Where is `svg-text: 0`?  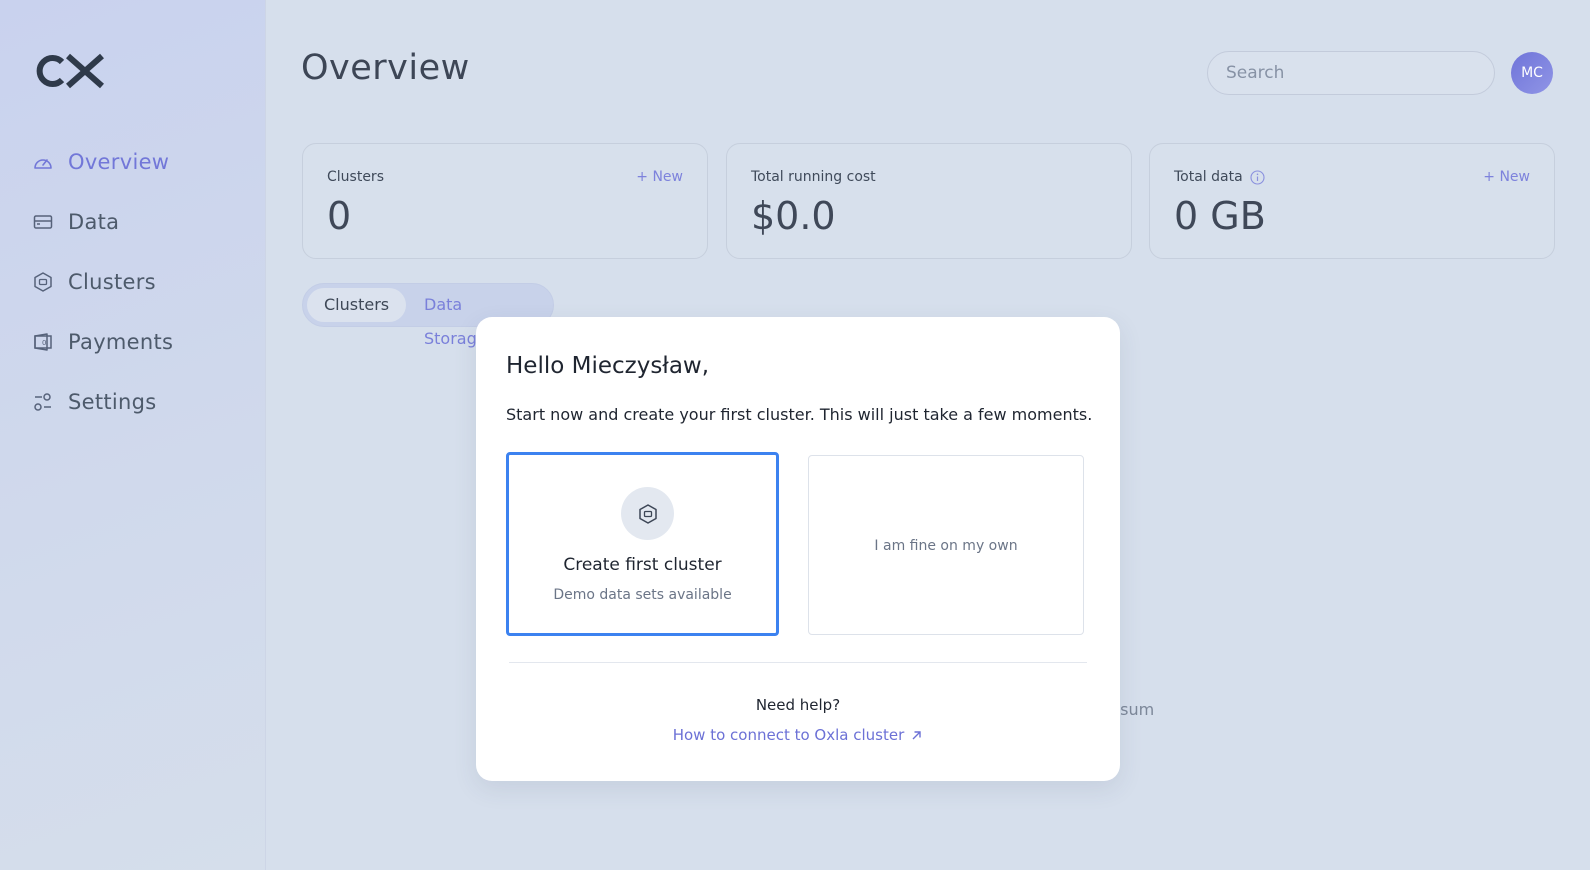 svg-text: 0 is located at coordinates (44, 343).